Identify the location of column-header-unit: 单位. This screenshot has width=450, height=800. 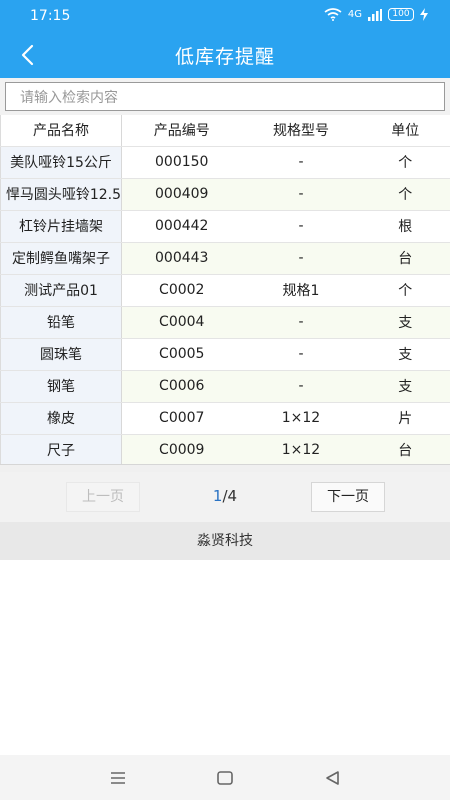
(405, 131).